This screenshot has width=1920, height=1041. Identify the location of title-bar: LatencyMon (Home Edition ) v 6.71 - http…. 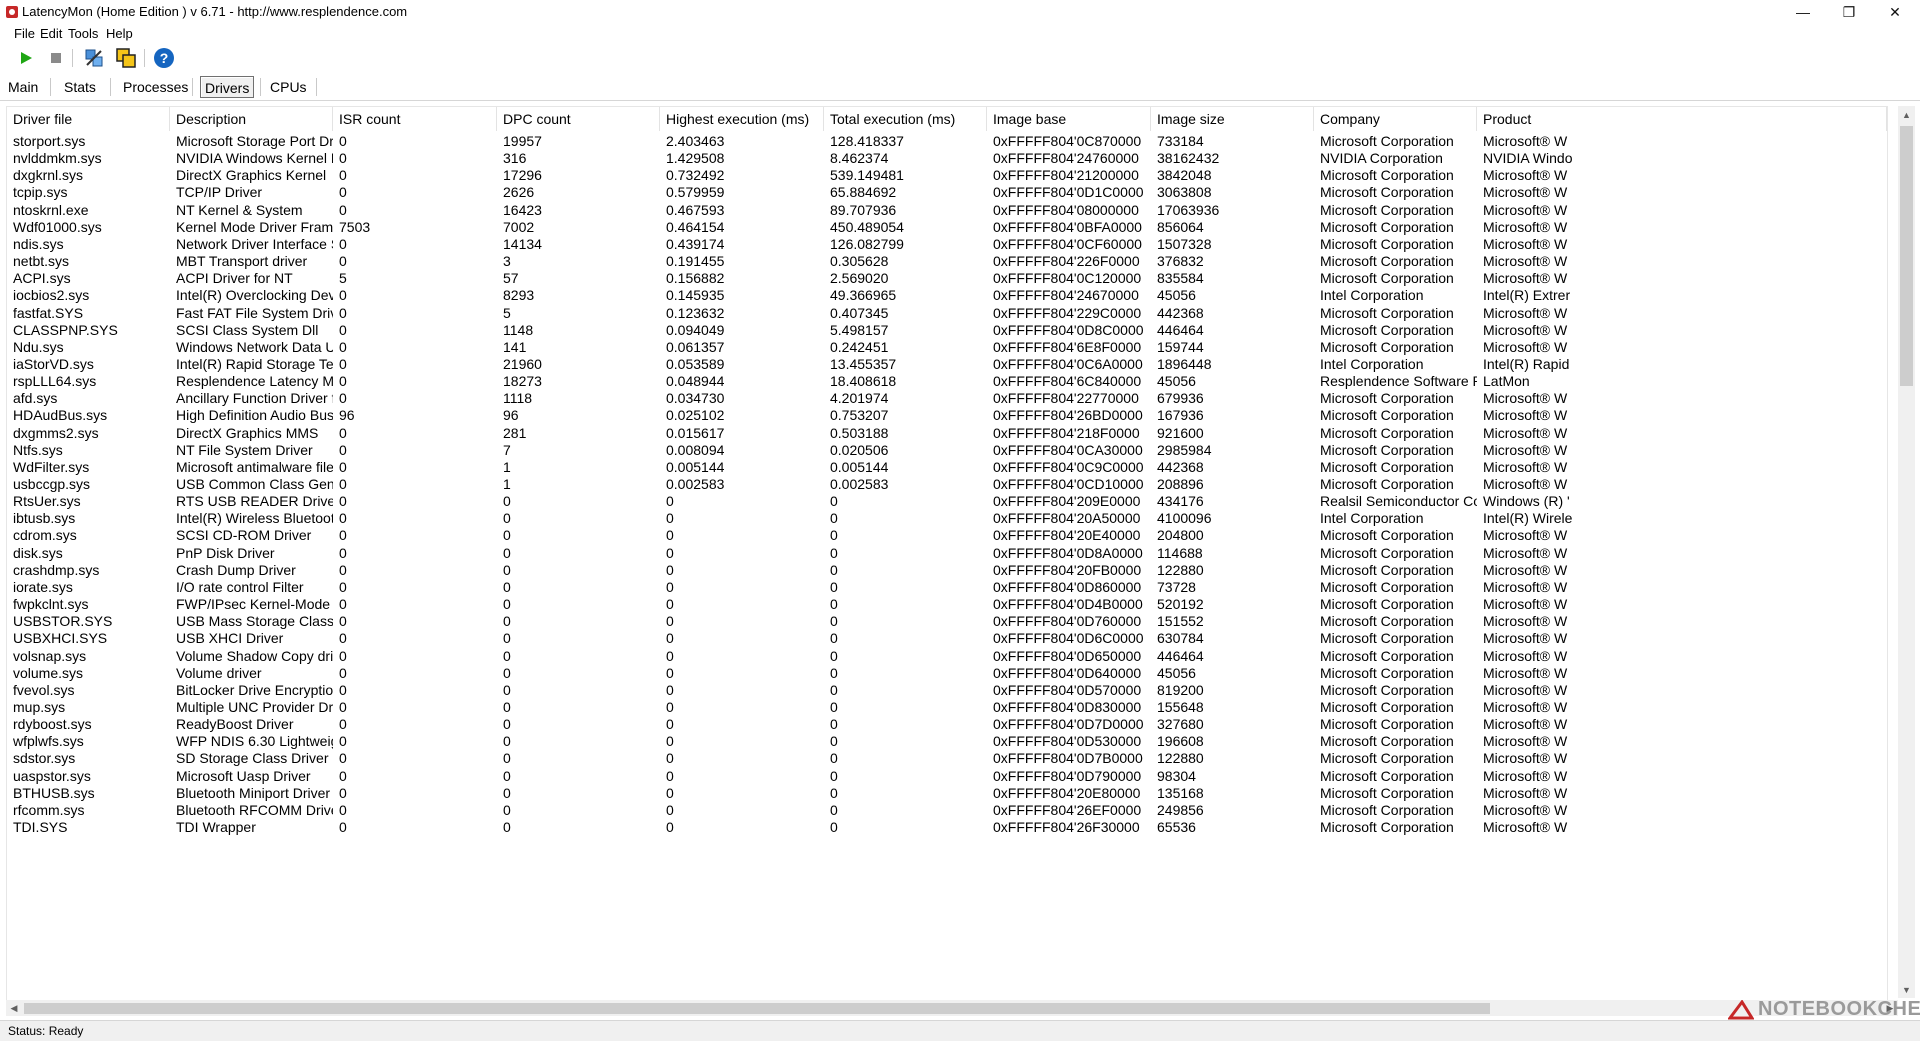
(960, 13).